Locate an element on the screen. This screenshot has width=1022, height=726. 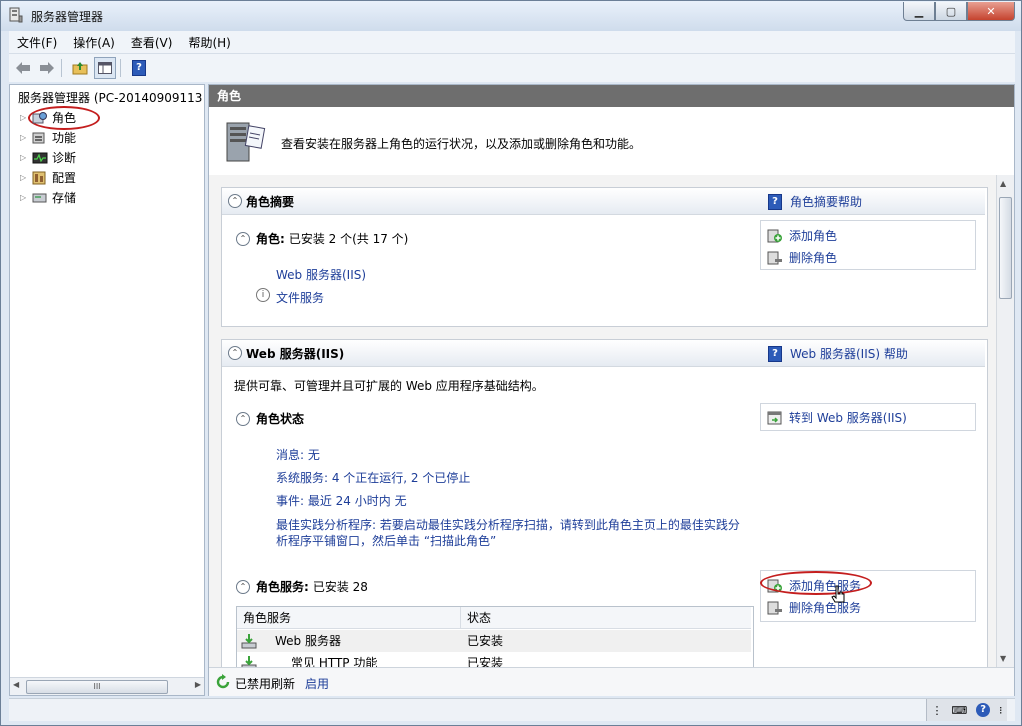
server-manager-icon is located at coordinates (16, 15).